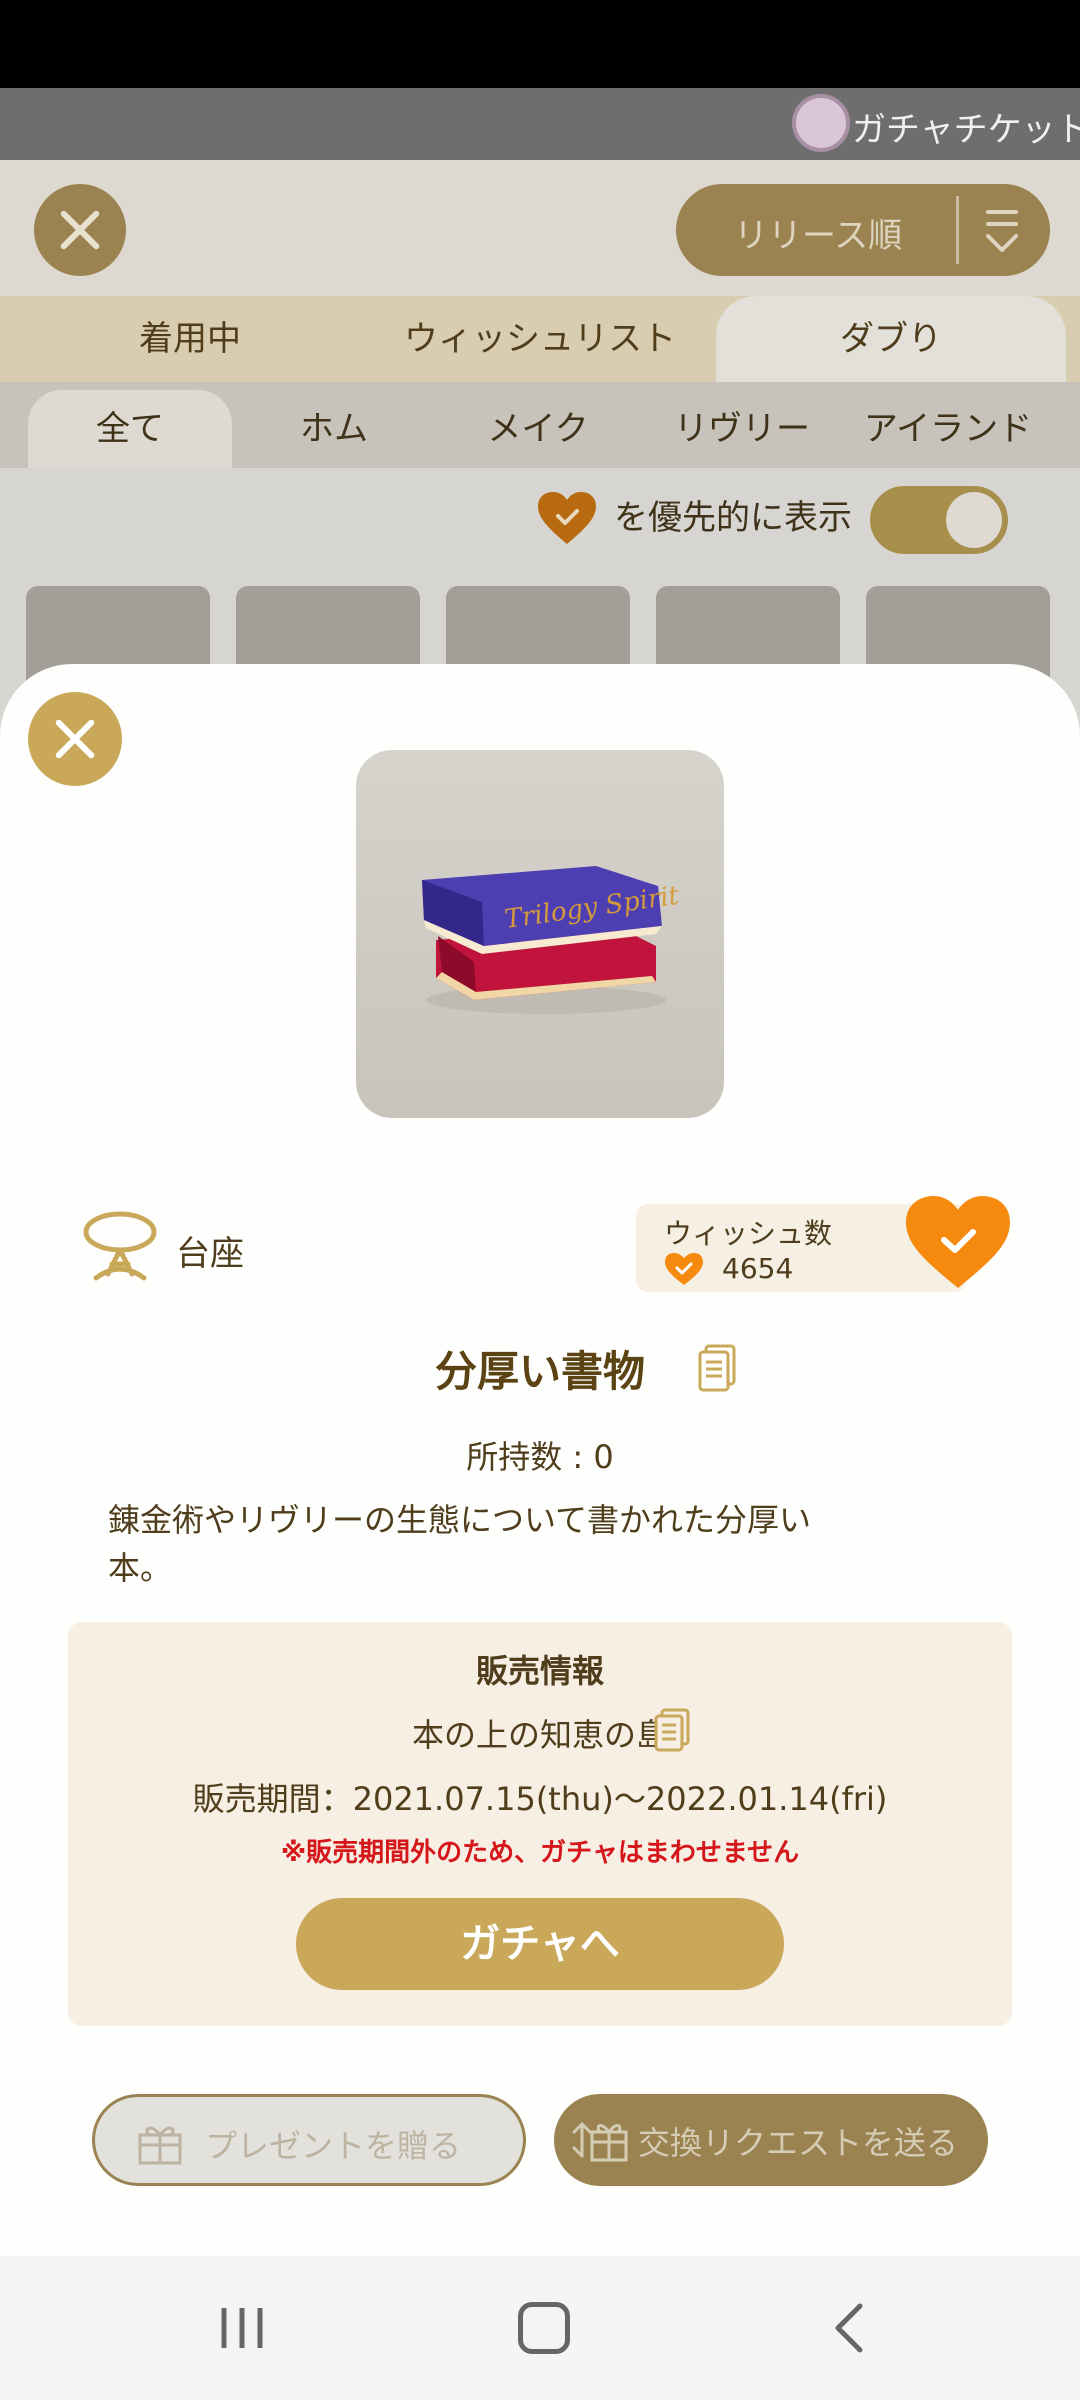 The height and width of the screenshot is (2400, 1080). I want to click on toggle-knob, so click(974, 520).